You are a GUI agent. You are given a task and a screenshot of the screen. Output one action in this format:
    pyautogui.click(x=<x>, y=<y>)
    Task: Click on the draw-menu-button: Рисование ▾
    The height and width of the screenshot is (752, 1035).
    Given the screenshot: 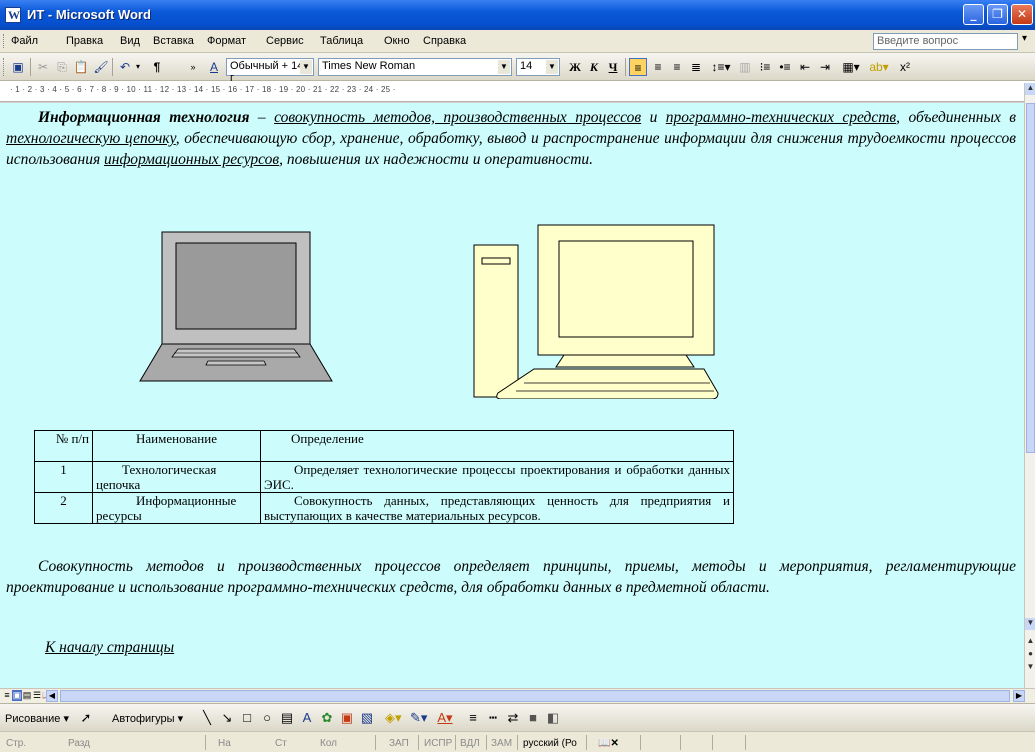 What is the action you would take?
    pyautogui.click(x=37, y=718)
    